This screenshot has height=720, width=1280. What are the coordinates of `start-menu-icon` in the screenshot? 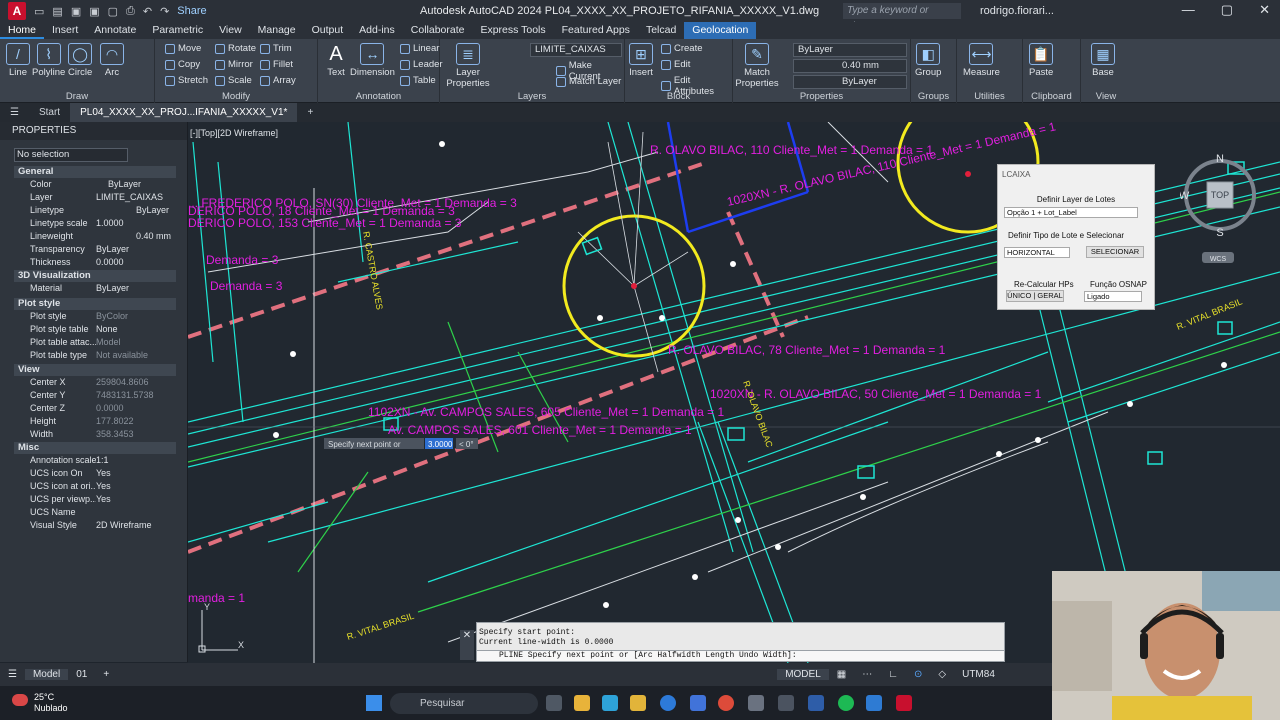 It's located at (374, 703).